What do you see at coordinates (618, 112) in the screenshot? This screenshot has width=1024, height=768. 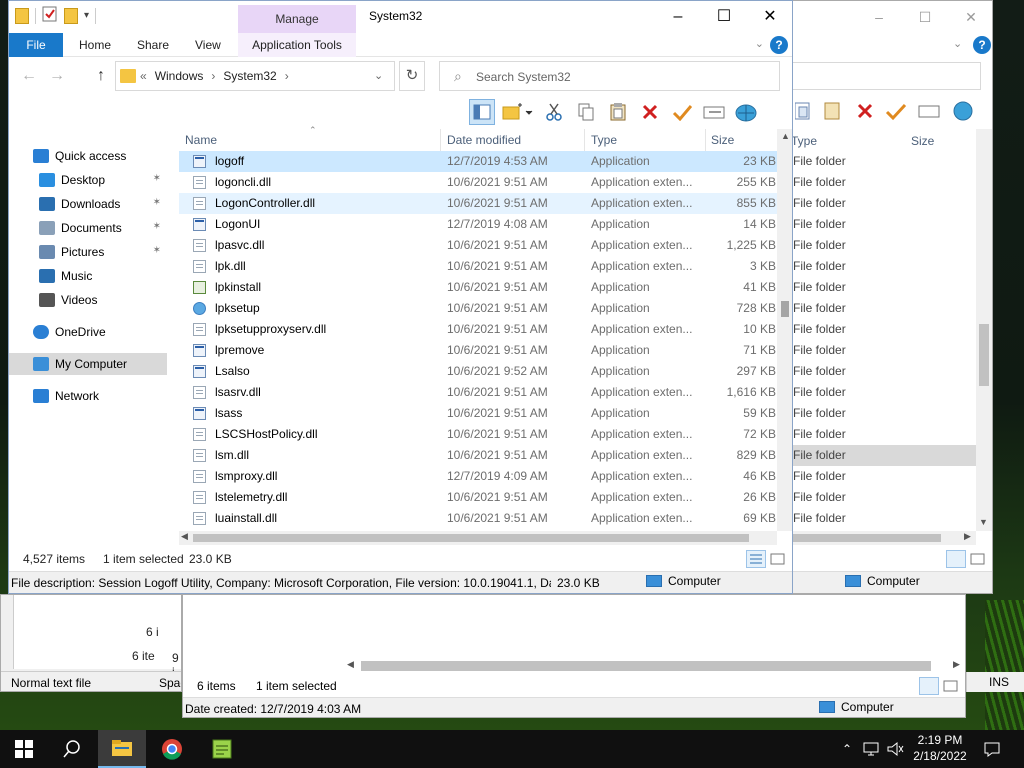 I see `paste-icon` at bounding box center [618, 112].